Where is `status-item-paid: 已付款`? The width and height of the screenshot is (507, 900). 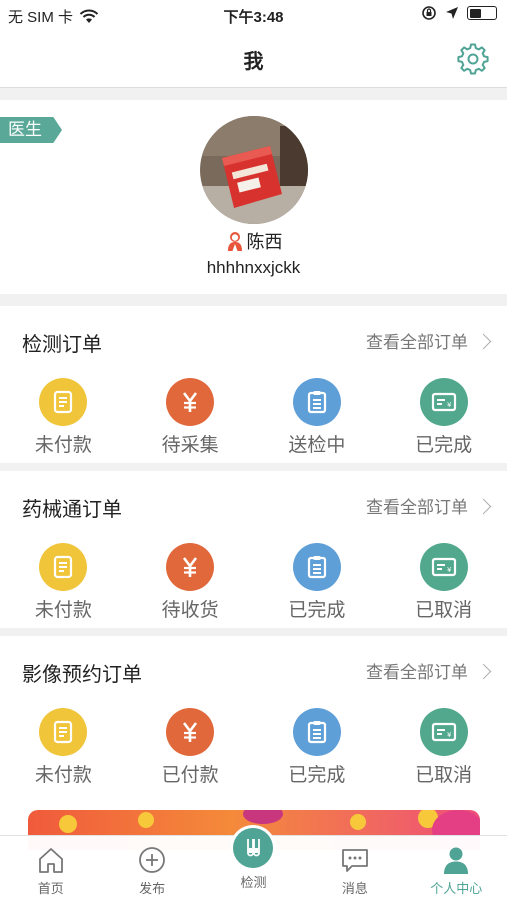 status-item-paid: 已付款 is located at coordinates (190, 747).